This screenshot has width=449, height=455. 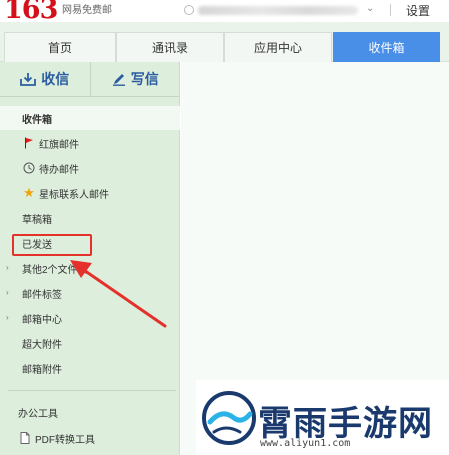 I want to click on receive-mail-label: 收信, so click(x=55, y=79).